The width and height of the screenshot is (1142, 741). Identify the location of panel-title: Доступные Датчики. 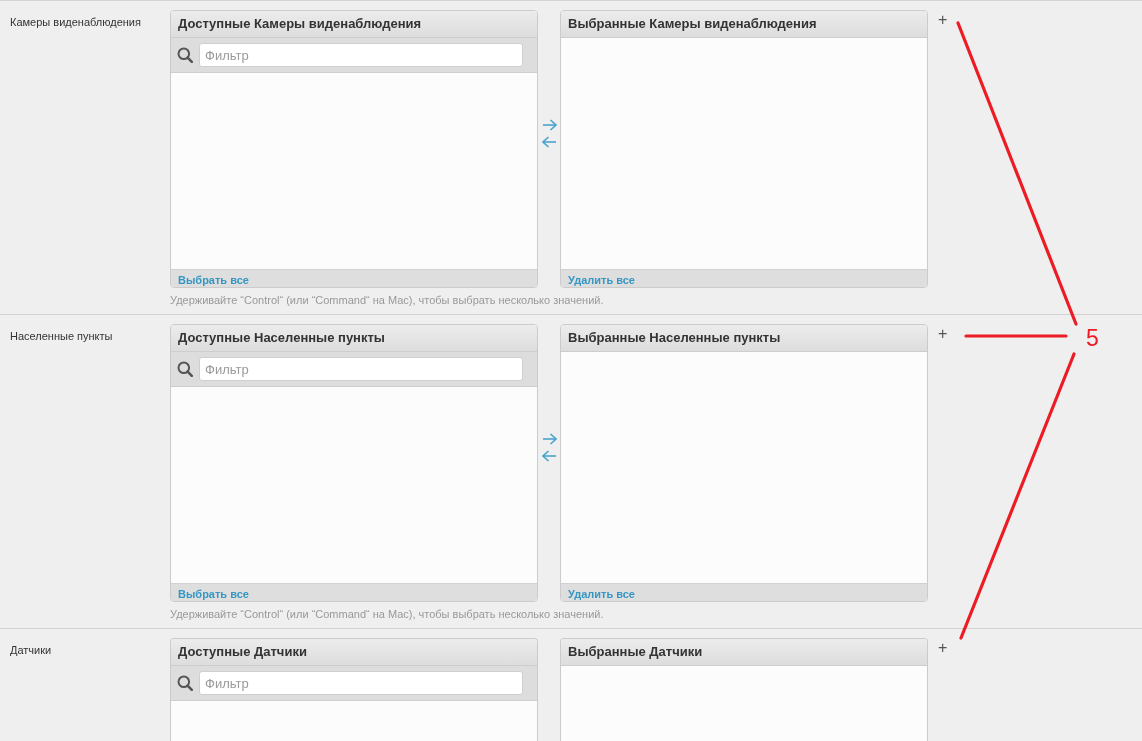
(354, 652).